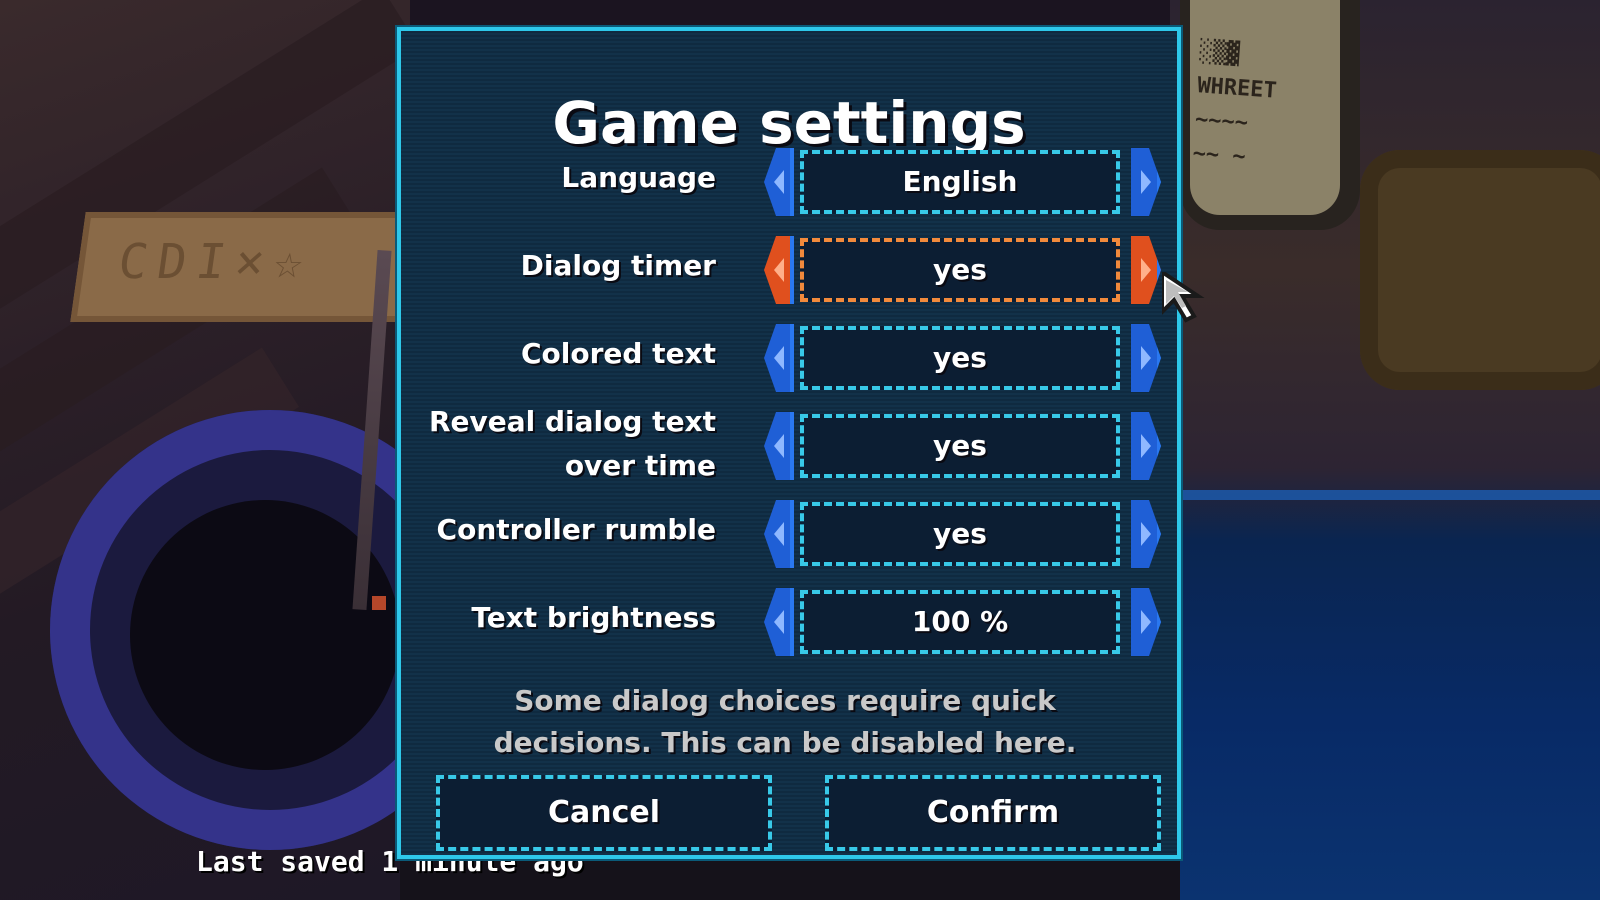  I want to click on setting-label: Language, so click(638, 177).